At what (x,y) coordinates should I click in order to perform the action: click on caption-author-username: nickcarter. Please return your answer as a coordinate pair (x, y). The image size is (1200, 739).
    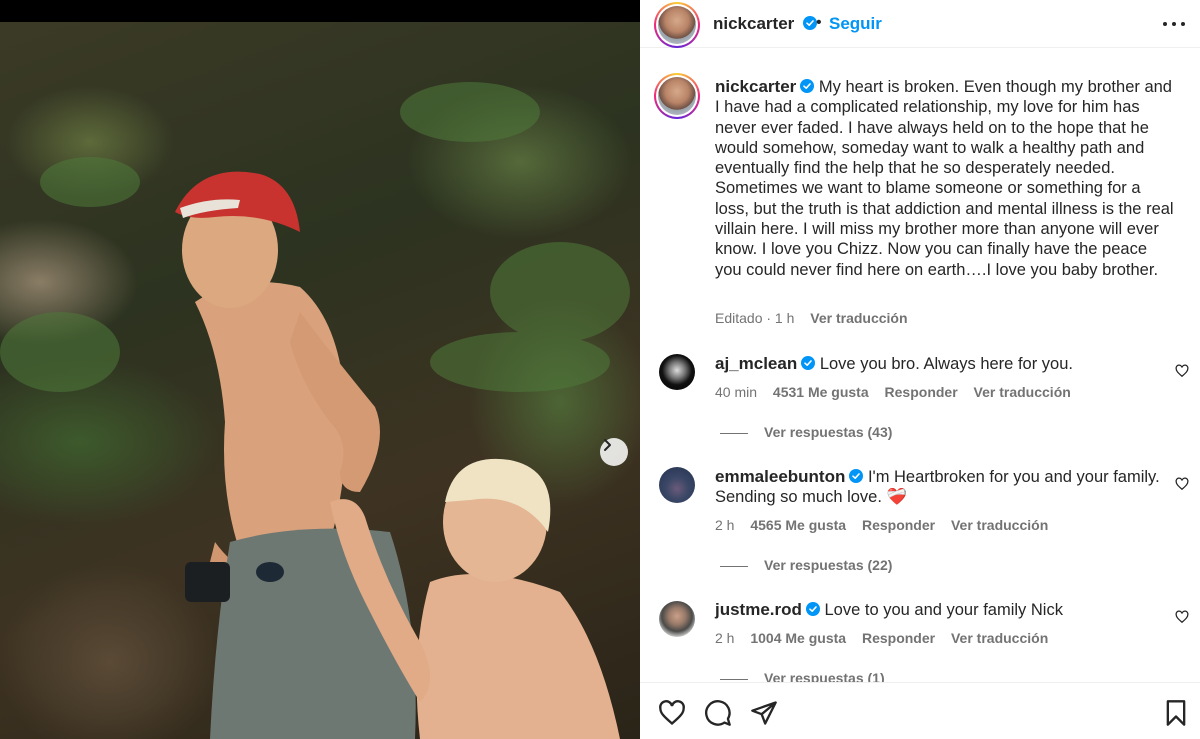
    Looking at the image, I should click on (755, 86).